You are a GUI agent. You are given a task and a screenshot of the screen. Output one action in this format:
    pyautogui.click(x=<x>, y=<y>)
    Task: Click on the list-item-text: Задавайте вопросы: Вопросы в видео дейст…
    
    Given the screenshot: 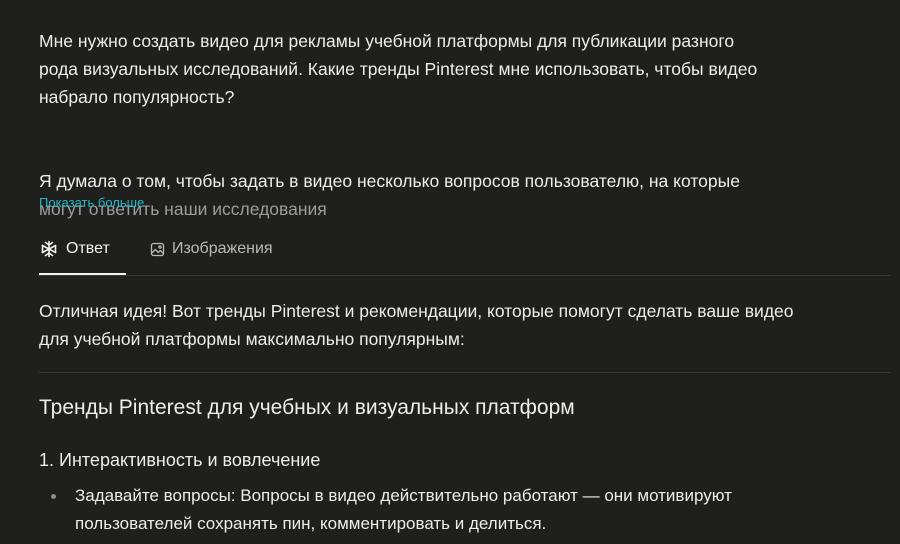 What is the action you would take?
    pyautogui.click(x=403, y=509)
    